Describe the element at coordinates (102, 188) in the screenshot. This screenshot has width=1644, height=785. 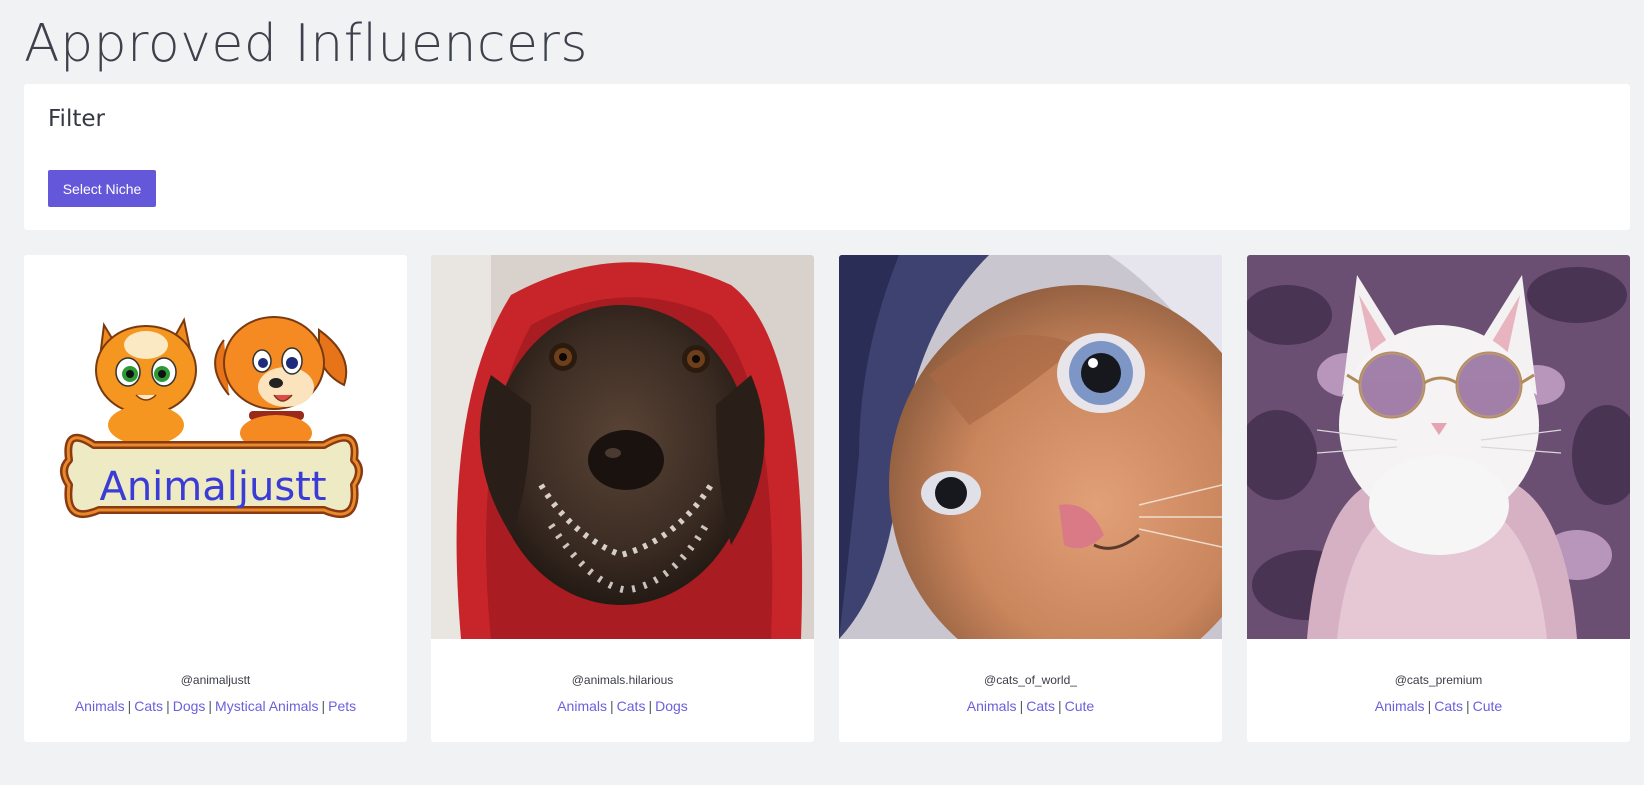
I see `select-niche-button: Select Niche` at that location.